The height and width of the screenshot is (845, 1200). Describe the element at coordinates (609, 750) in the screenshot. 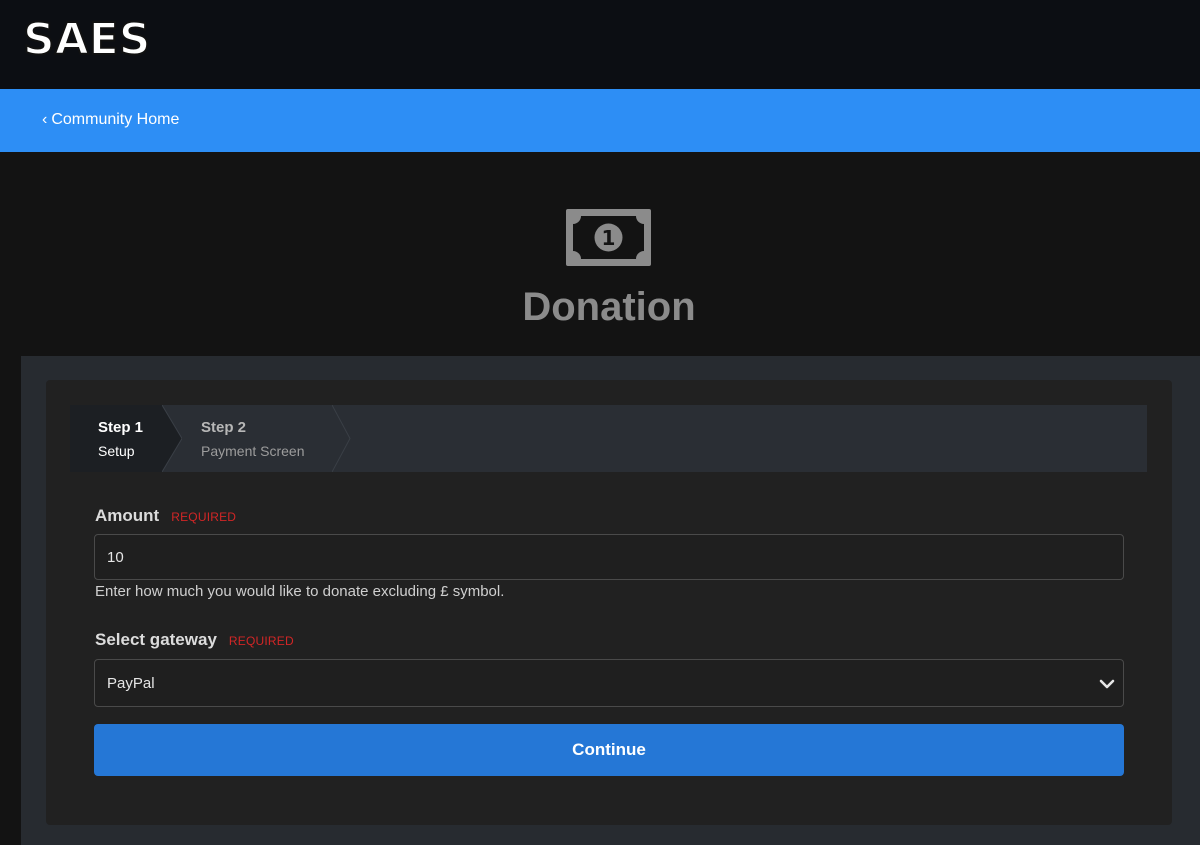

I see `continue-button: Continue` at that location.